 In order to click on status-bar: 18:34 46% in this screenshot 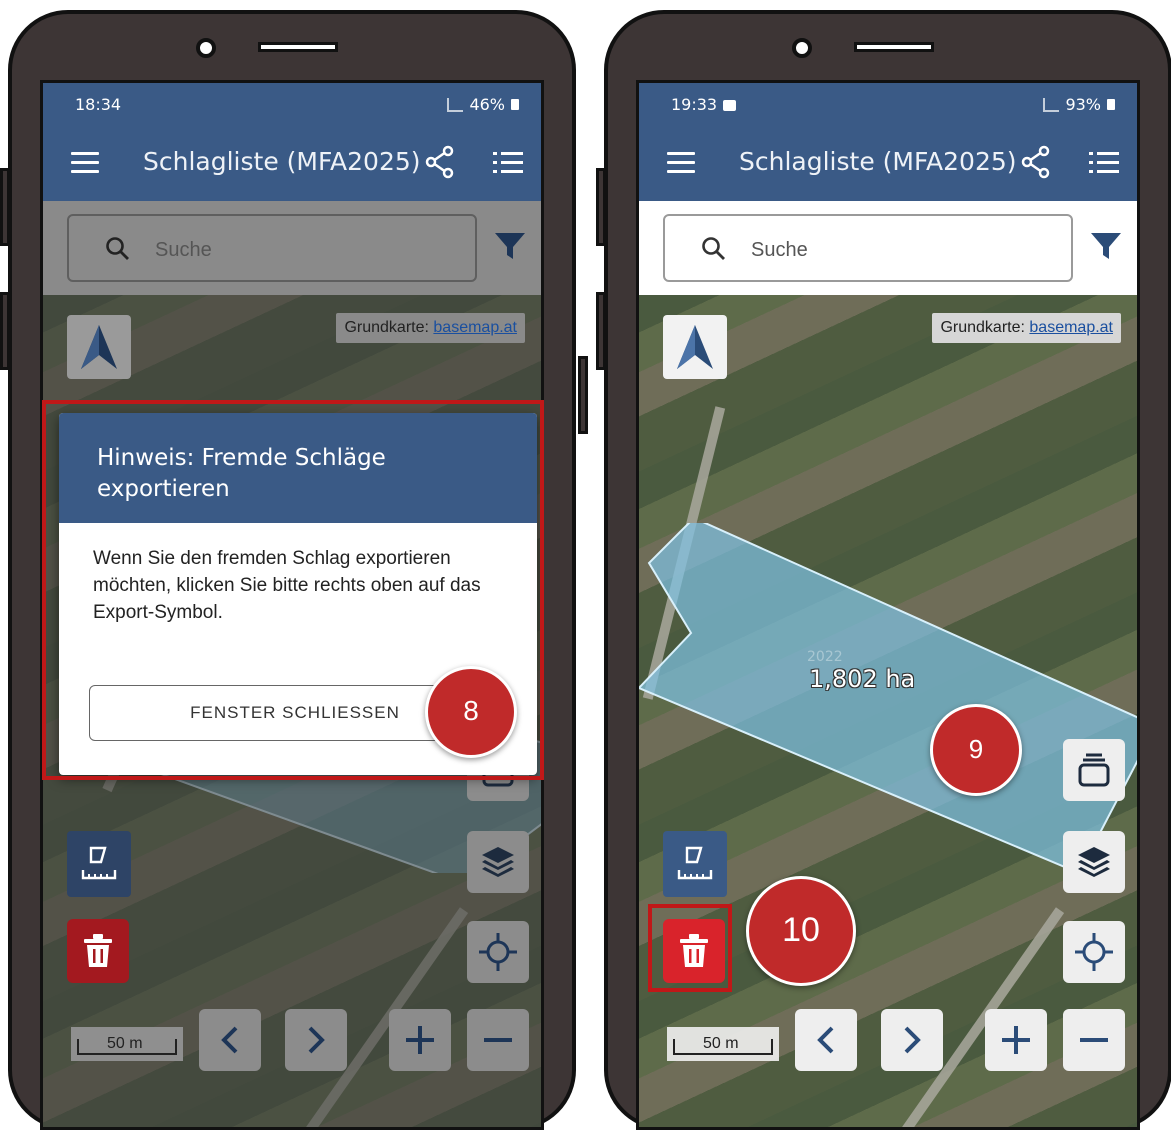, I will do `click(292, 104)`.